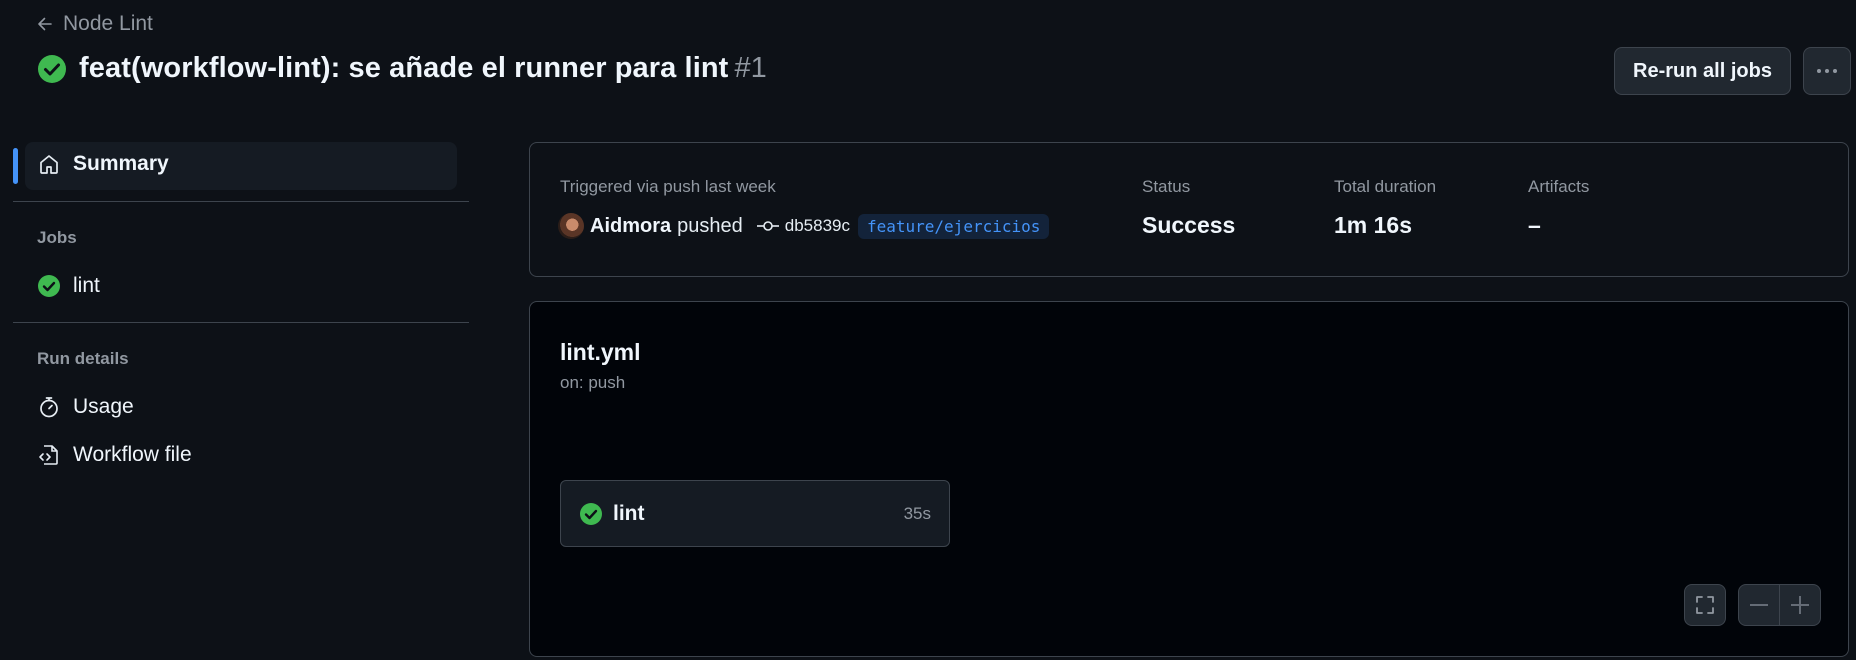 The image size is (1856, 660). I want to click on jobs-heading: Jobs, so click(57, 237).